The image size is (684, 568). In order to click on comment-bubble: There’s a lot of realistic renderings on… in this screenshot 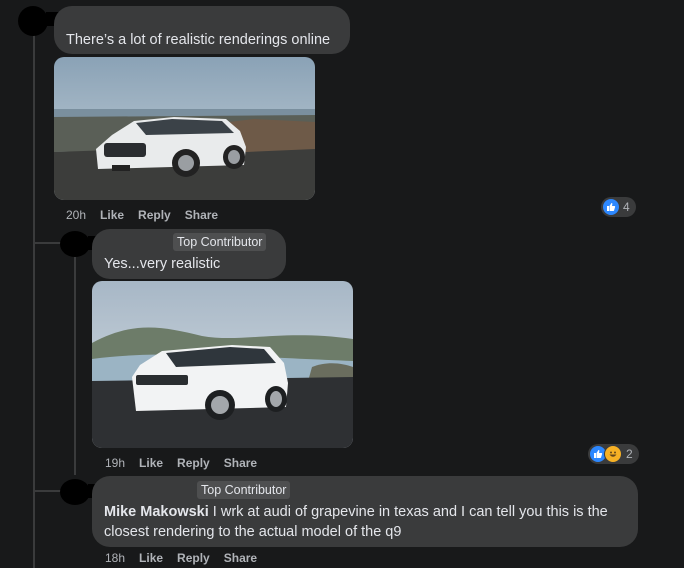, I will do `click(202, 30)`.